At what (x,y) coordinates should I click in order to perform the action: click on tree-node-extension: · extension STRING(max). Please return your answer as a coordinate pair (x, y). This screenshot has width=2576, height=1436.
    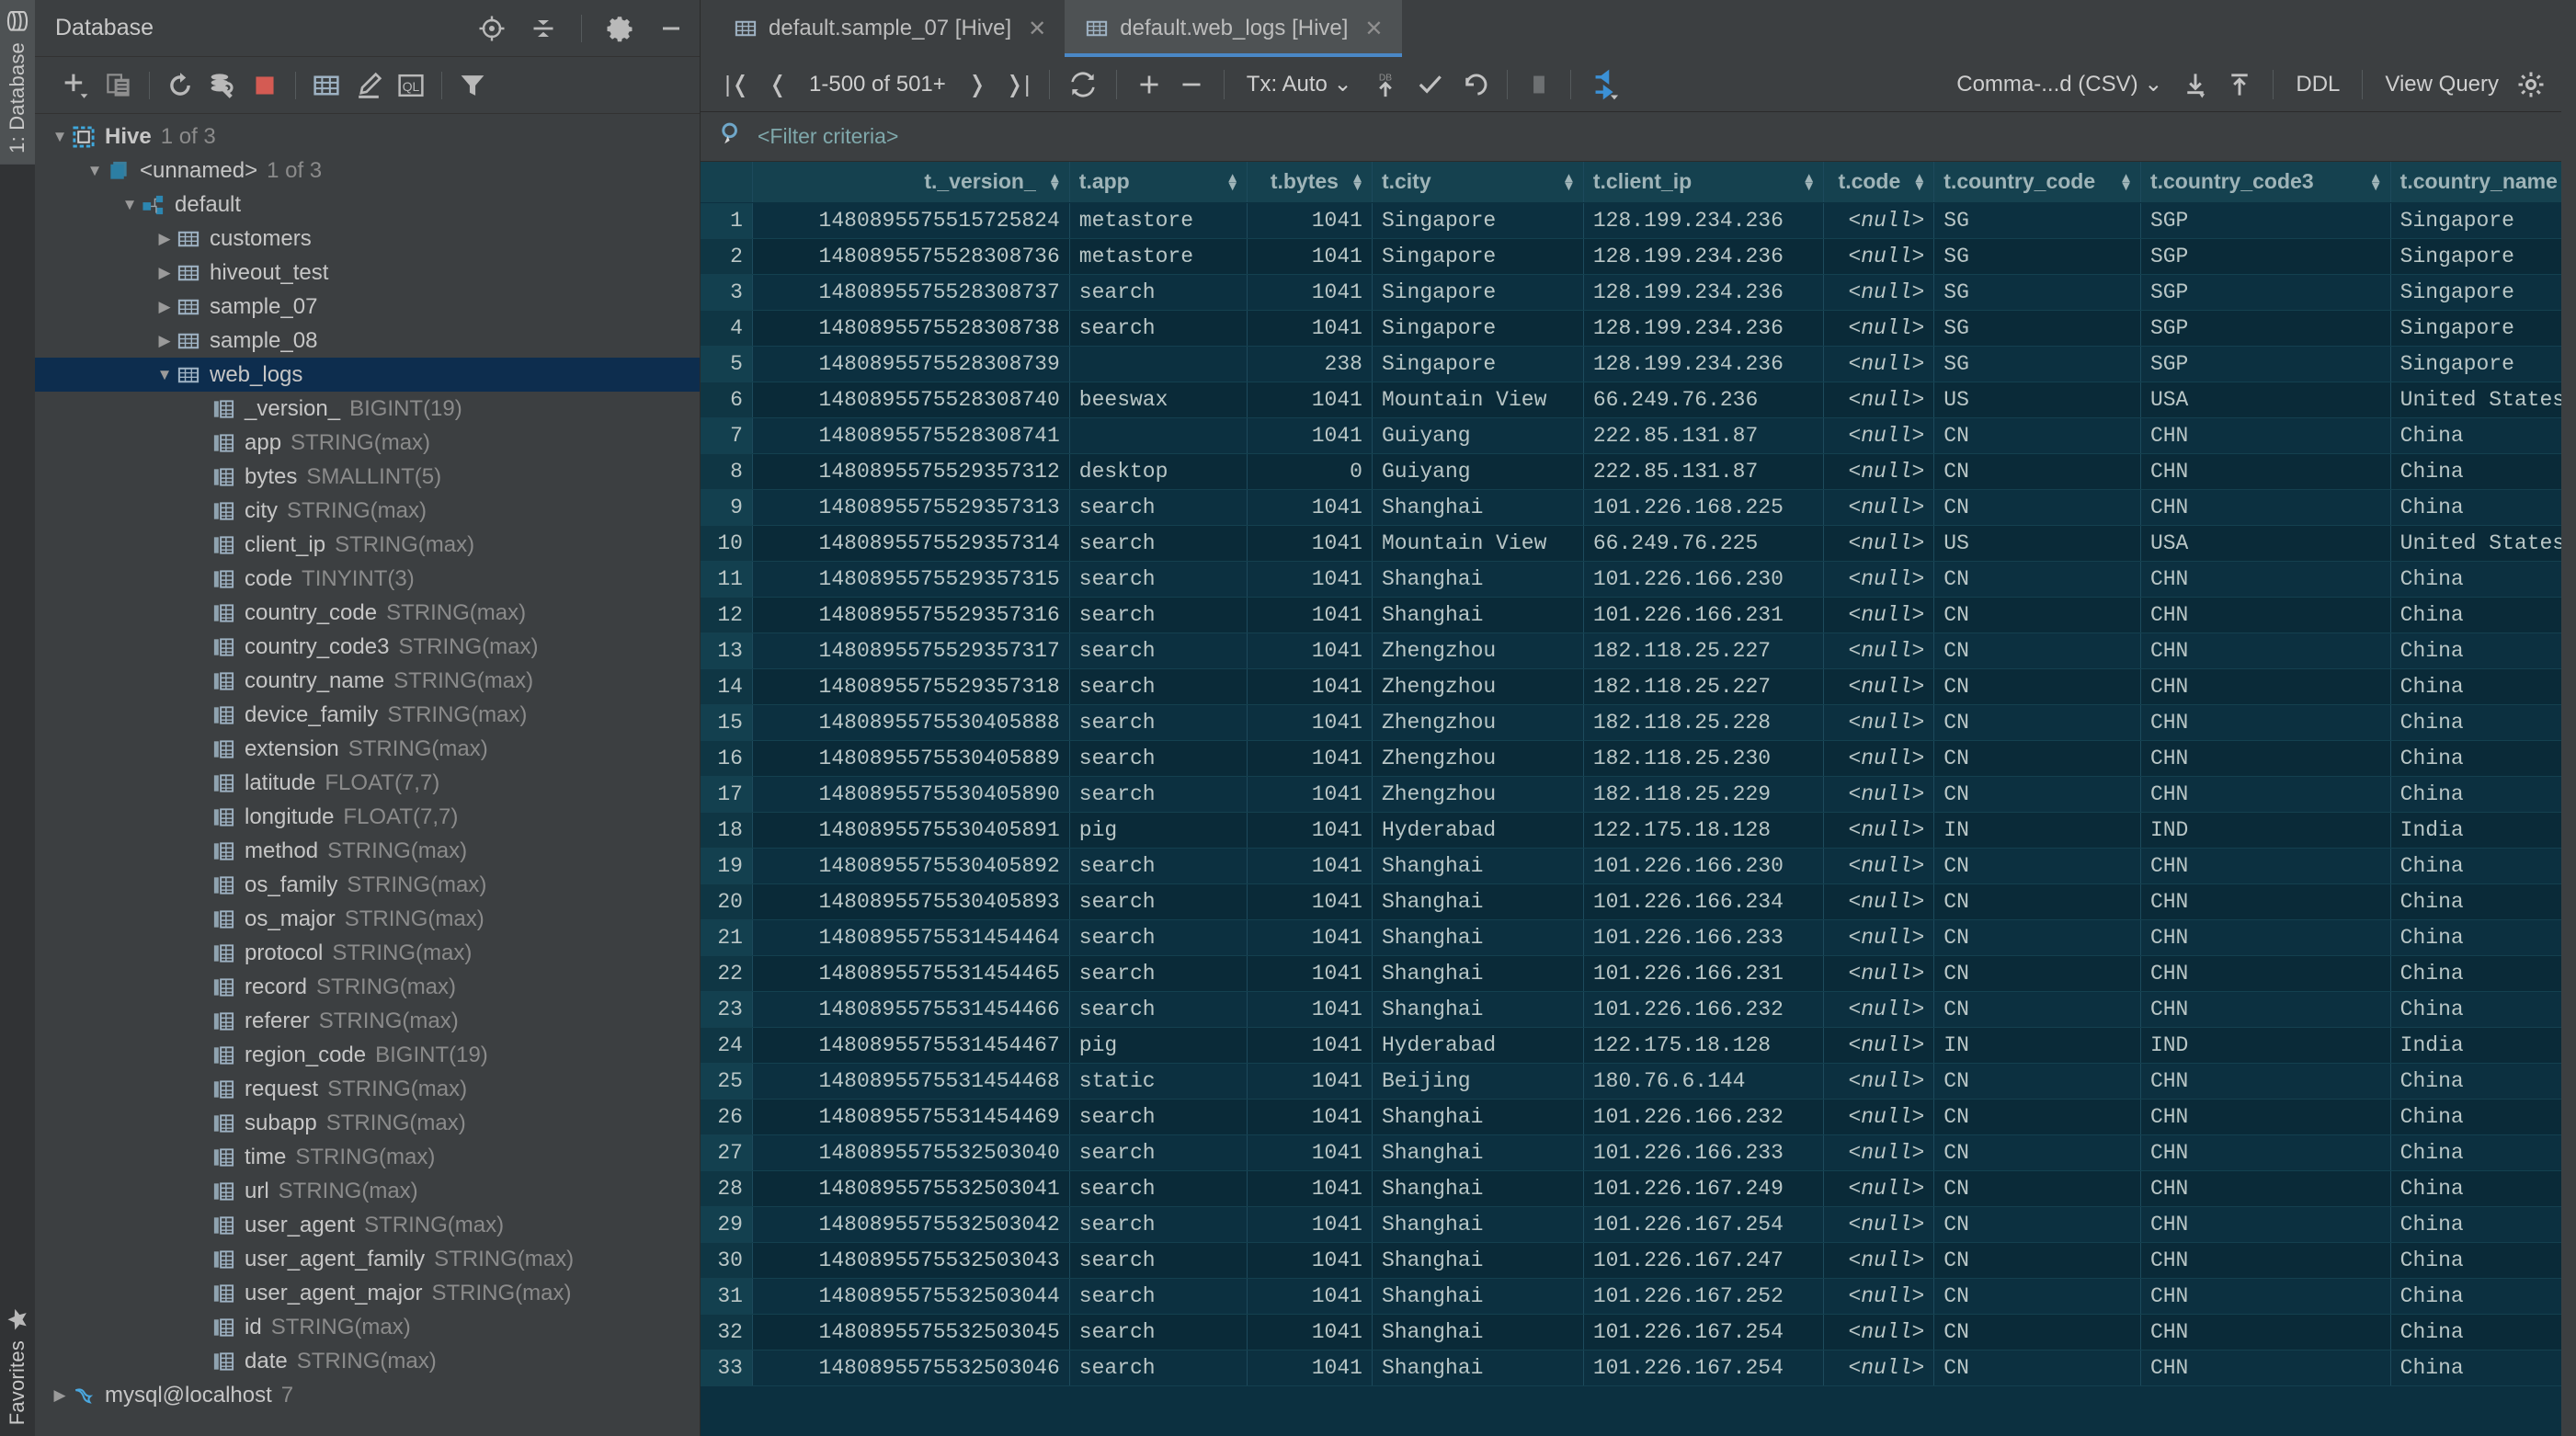
    Looking at the image, I should click on (367, 749).